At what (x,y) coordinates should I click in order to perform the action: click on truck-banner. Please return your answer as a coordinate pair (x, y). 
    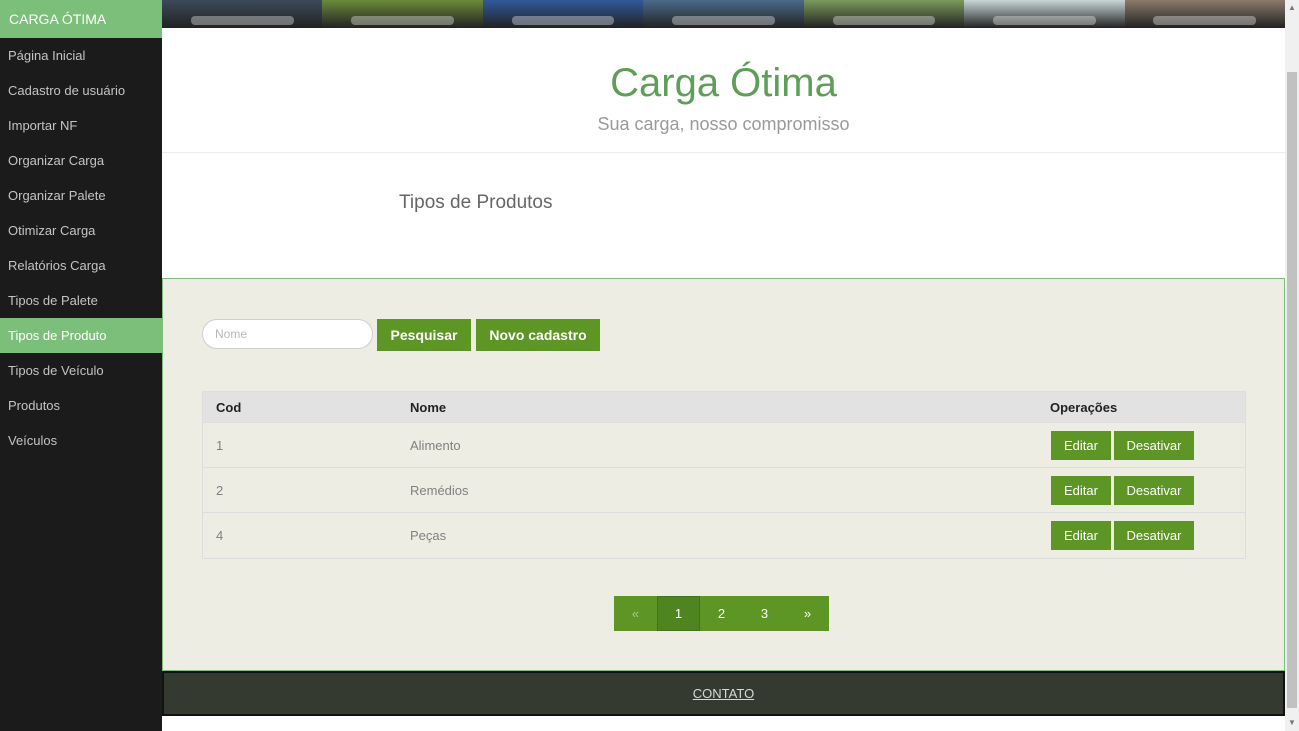
    Looking at the image, I should click on (723, 14).